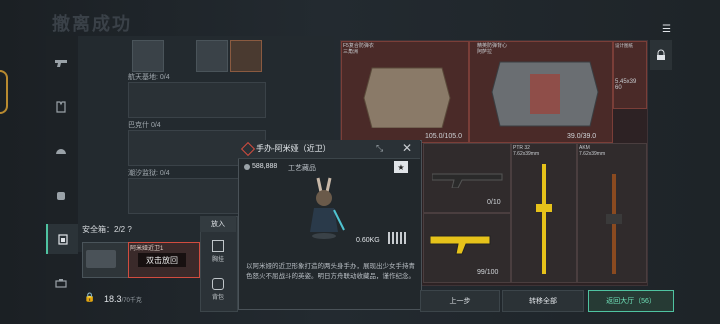 The image size is (720, 324). What do you see at coordinates (129, 229) in the screenshot?
I see `help-icon: ?` at bounding box center [129, 229].